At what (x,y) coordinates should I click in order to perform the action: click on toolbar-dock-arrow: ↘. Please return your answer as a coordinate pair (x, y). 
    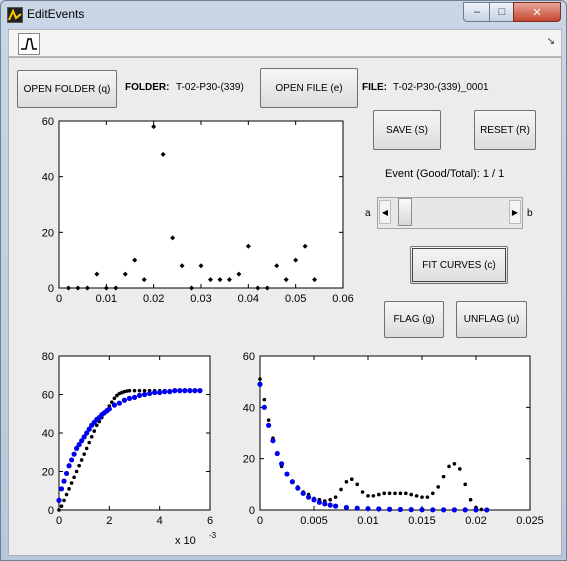
    Looking at the image, I should click on (551, 41).